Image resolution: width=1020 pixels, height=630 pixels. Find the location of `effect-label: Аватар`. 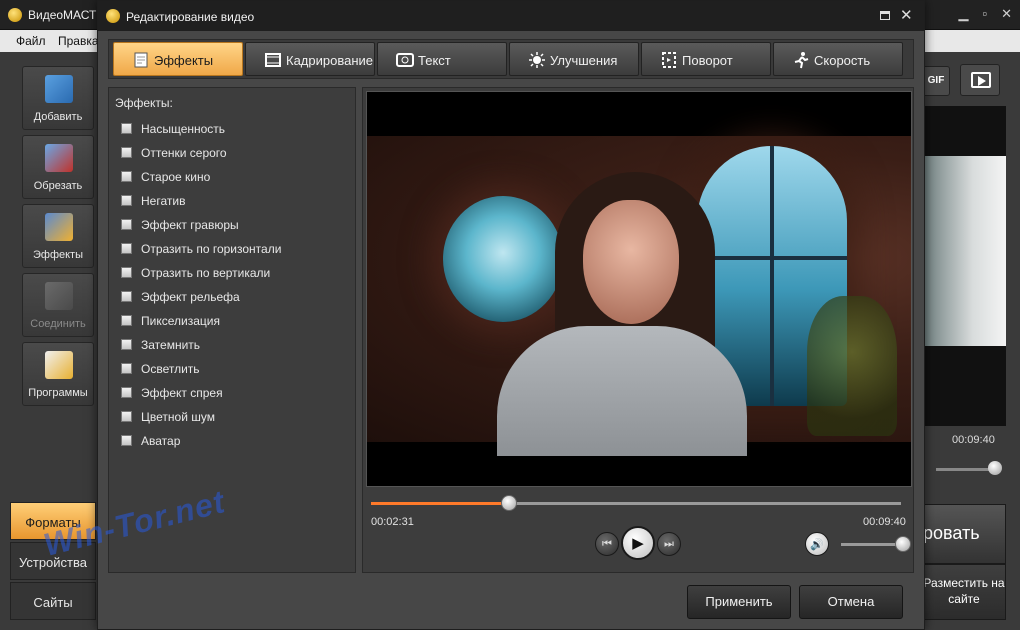

effect-label: Аватар is located at coordinates (161, 441).